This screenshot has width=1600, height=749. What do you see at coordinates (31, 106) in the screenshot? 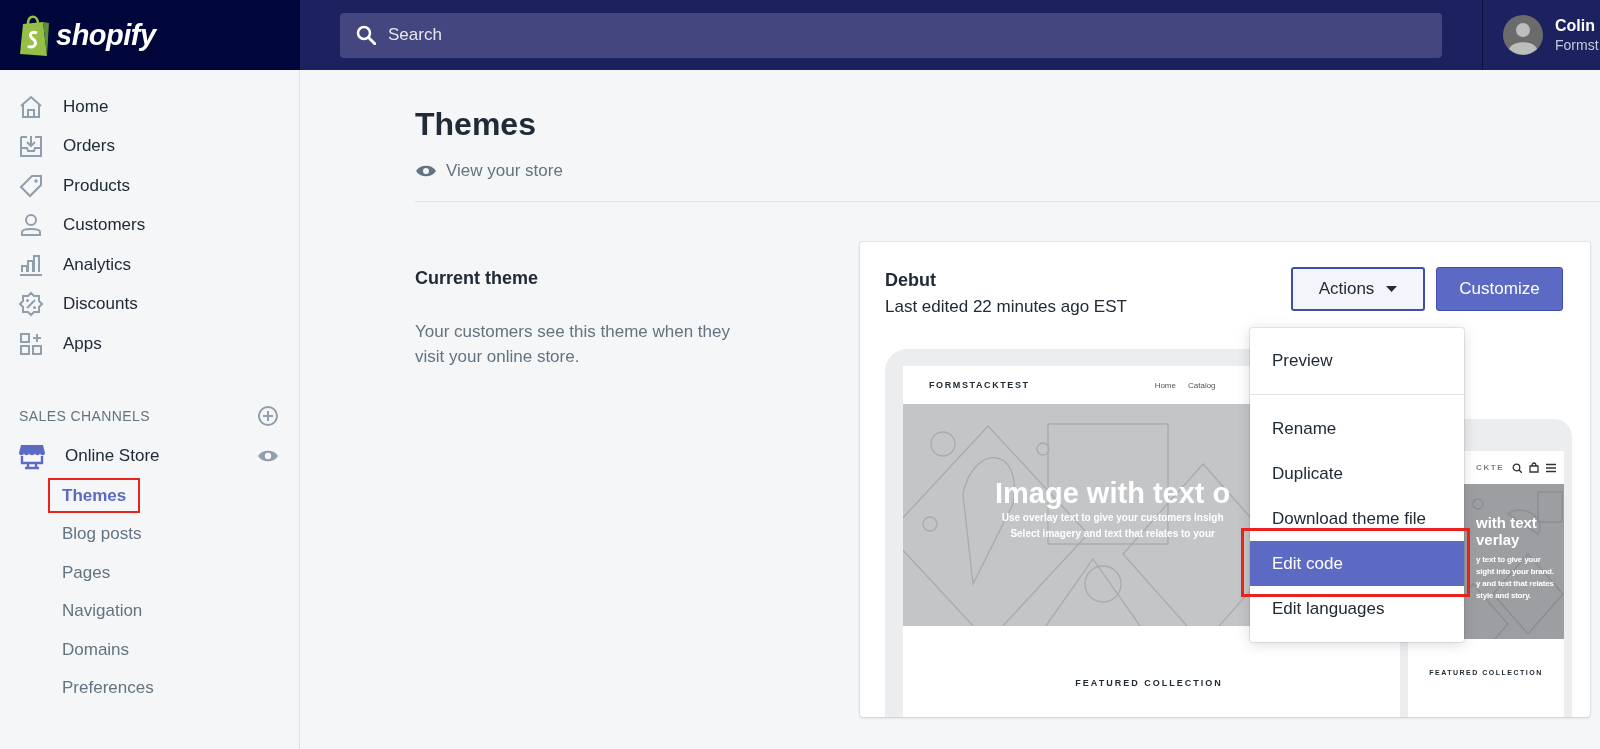
I see `house-icon` at bounding box center [31, 106].